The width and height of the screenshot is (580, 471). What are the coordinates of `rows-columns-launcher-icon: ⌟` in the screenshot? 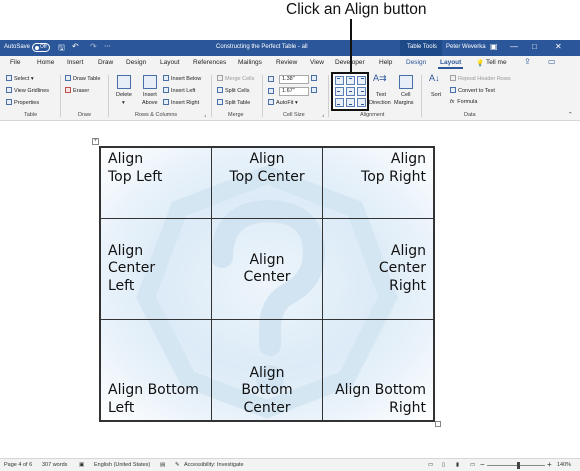 It's located at (205, 115).